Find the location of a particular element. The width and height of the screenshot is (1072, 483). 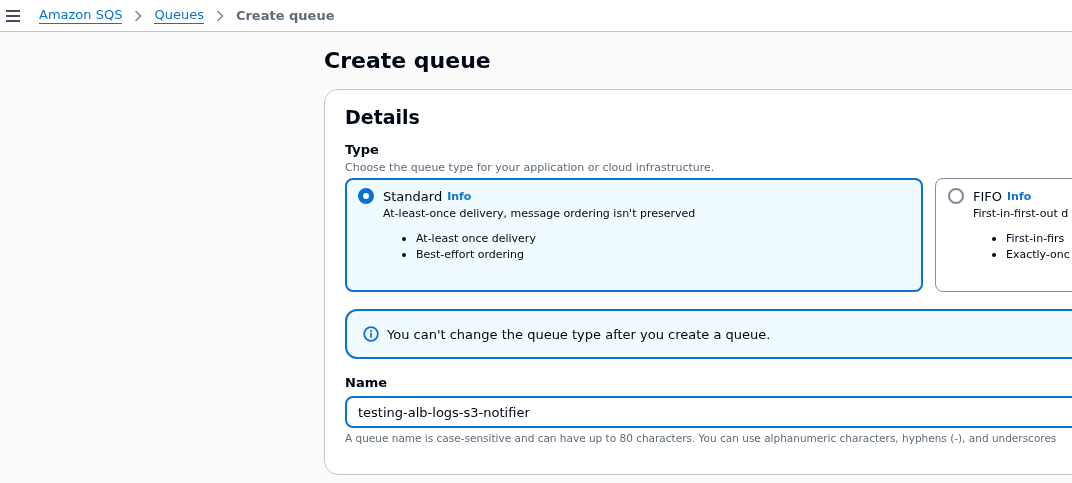

field-label: Type is located at coordinates (362, 150).